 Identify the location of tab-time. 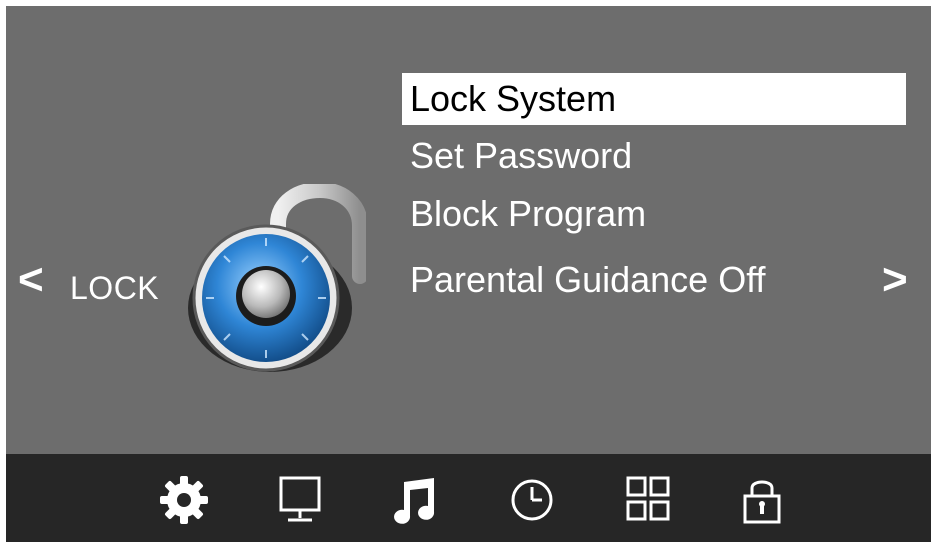
(532, 500).